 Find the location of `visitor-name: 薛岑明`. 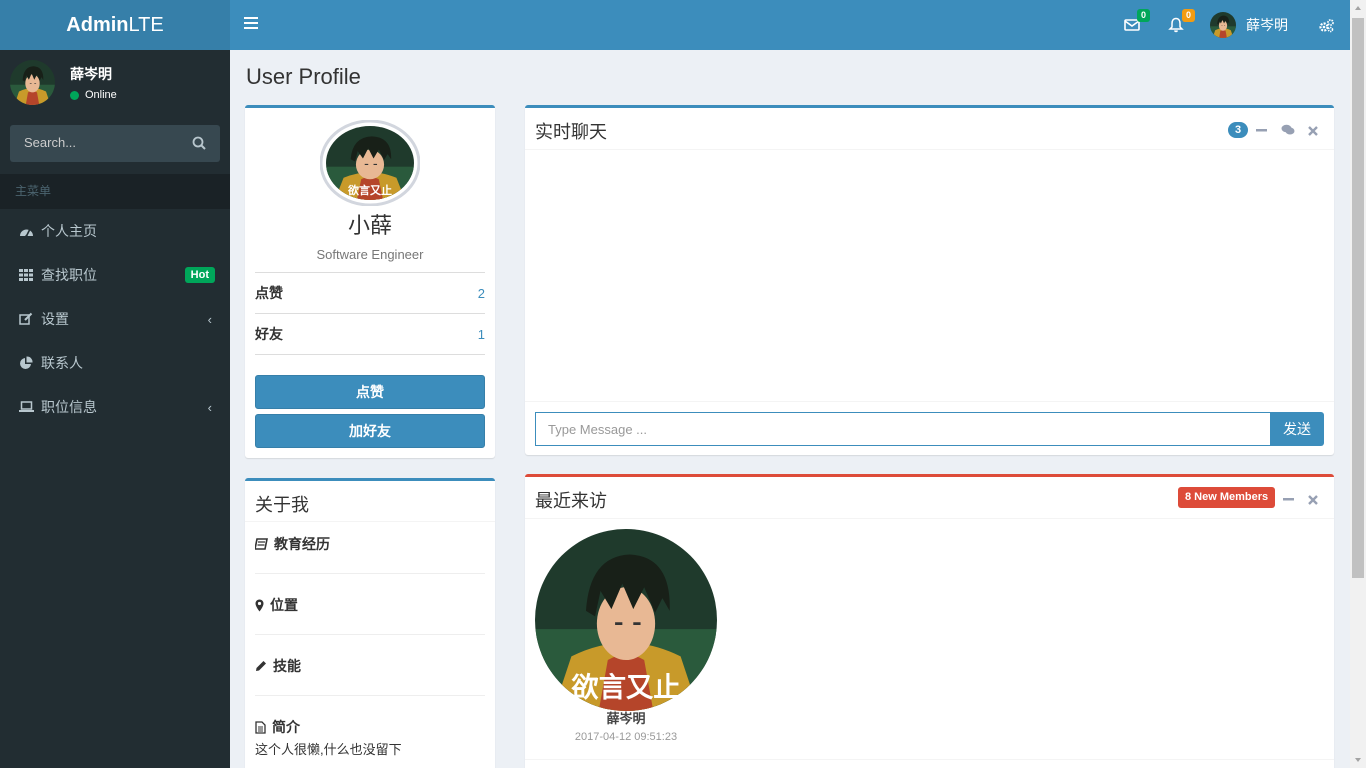

visitor-name: 薛岑明 is located at coordinates (626, 717).